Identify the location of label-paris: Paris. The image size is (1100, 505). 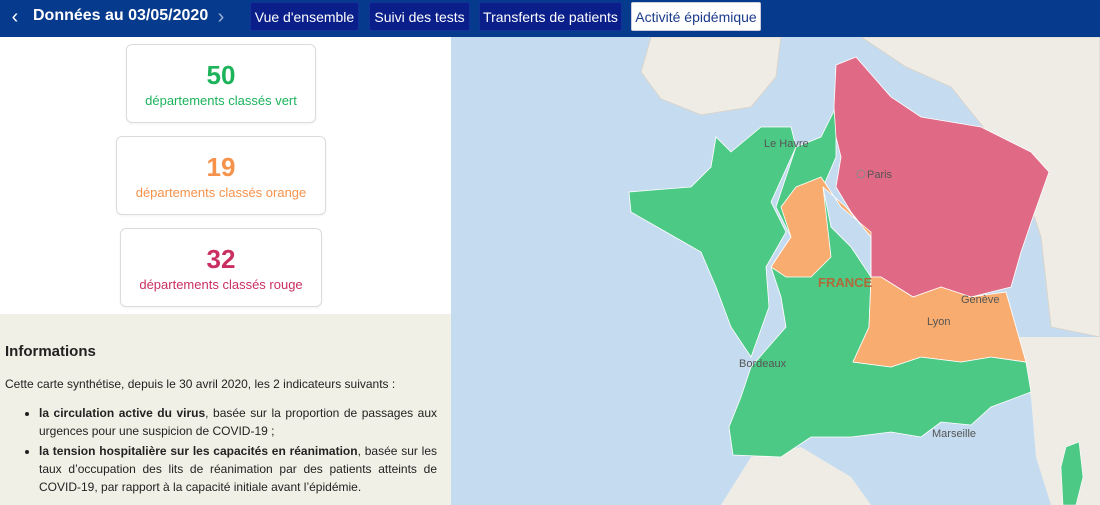
(880, 175).